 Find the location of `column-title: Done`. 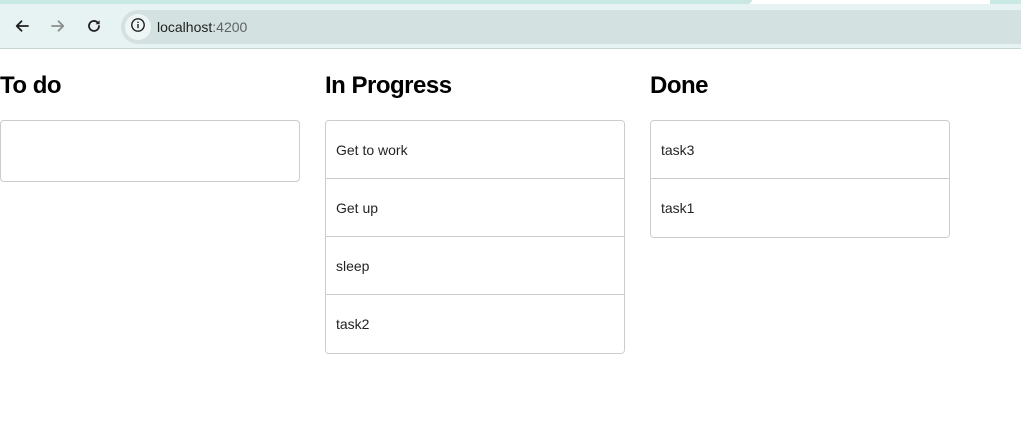

column-title: Done is located at coordinates (679, 85).